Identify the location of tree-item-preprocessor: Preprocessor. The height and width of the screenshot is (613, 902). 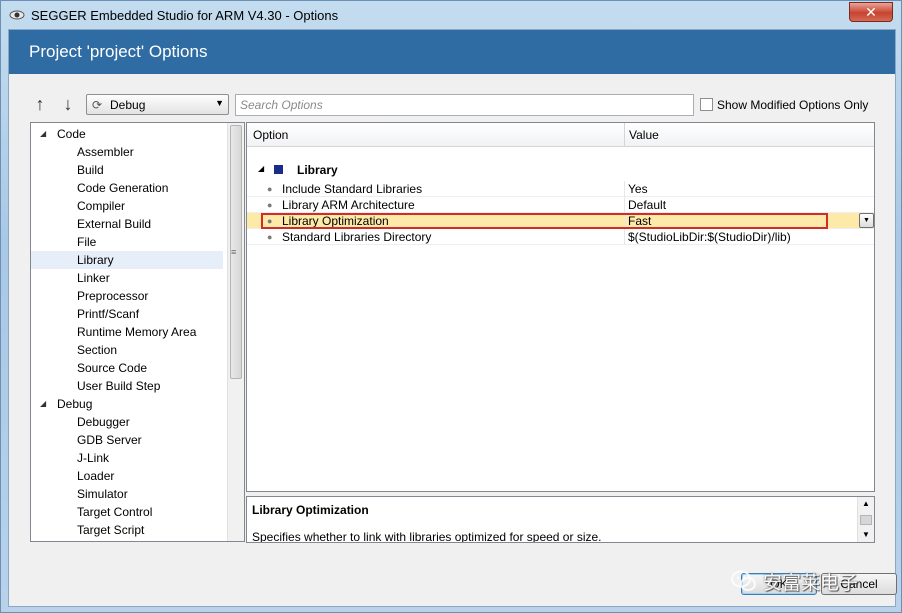
(127, 296).